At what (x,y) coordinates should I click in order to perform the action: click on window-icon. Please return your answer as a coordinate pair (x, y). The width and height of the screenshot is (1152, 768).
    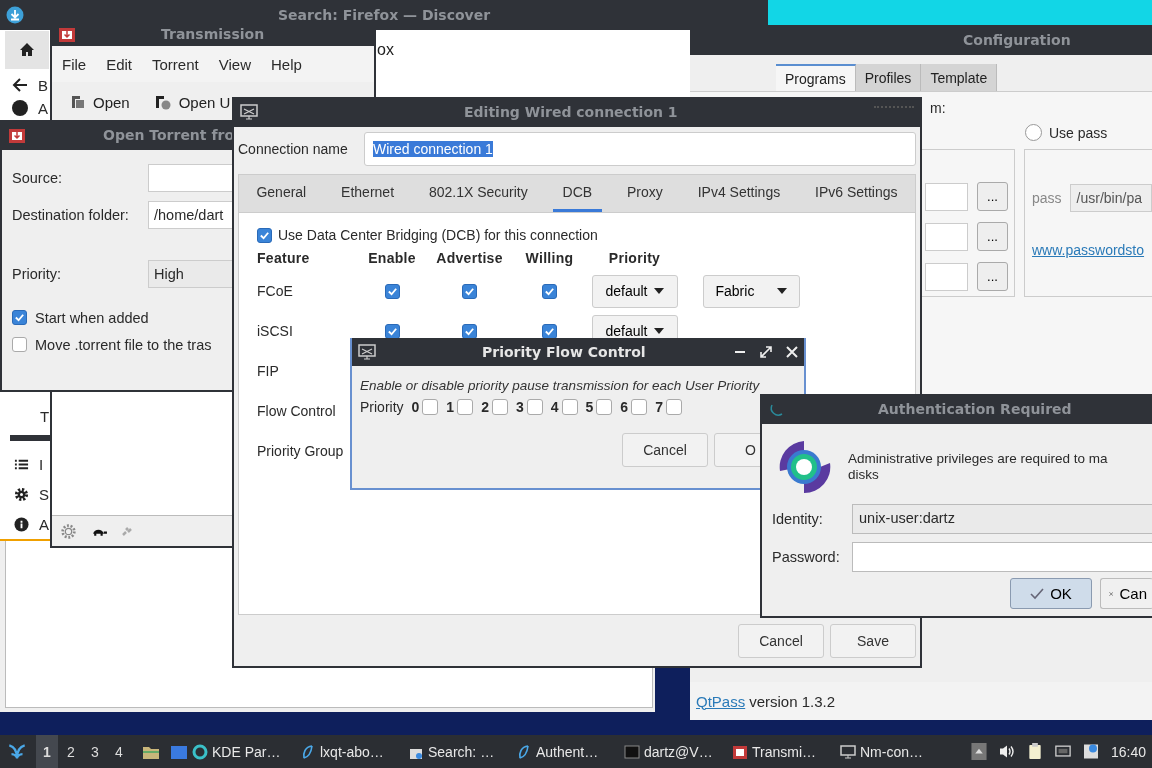
    Looking at the image, I should click on (179, 751).